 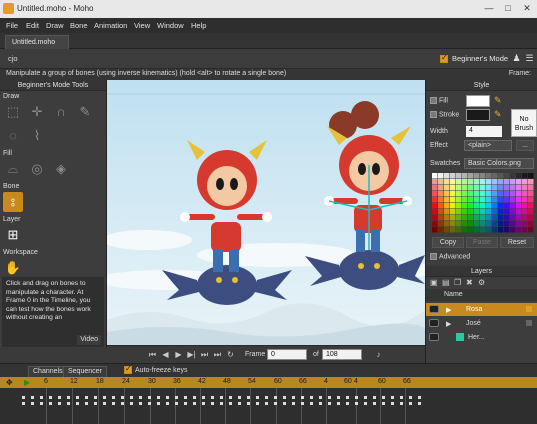 What do you see at coordinates (478, 101) in the screenshot?
I see `fill-color-swatch` at bounding box center [478, 101].